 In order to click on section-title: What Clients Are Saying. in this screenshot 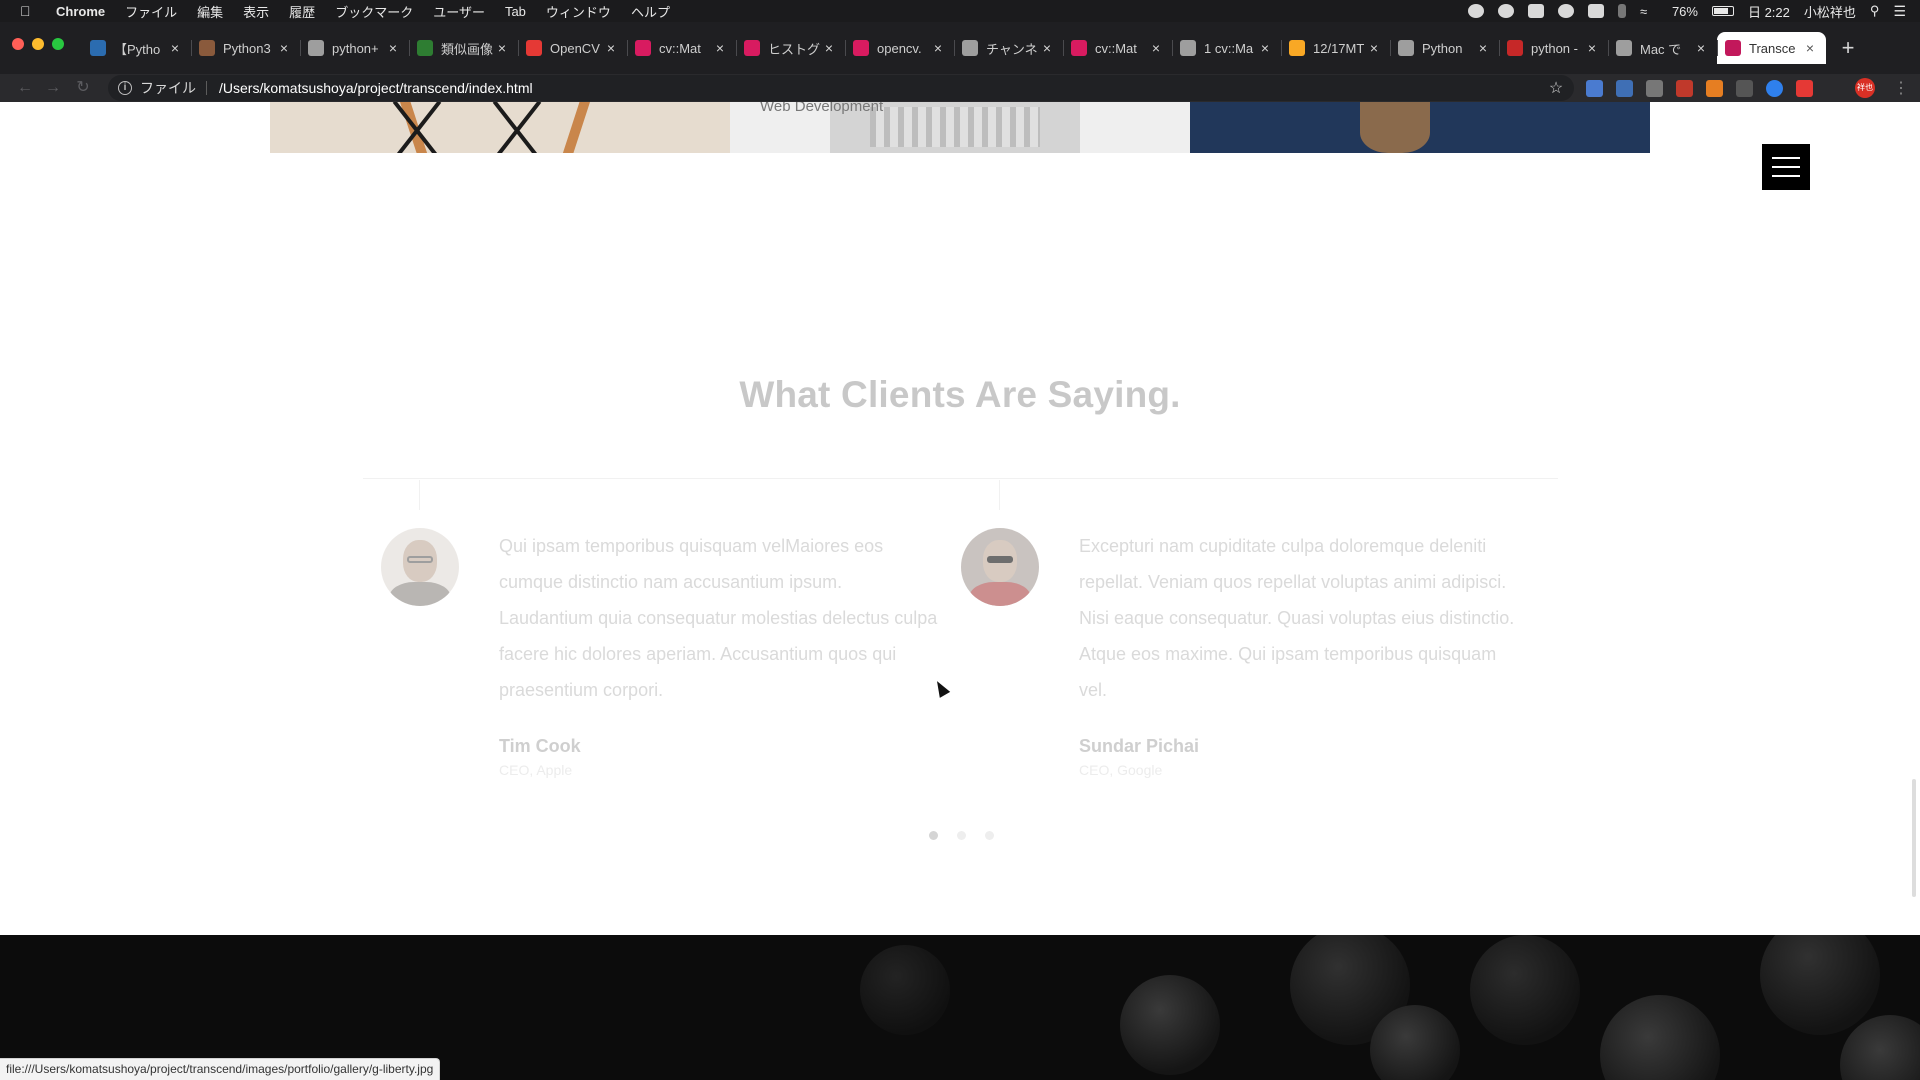, I will do `click(960, 394)`.